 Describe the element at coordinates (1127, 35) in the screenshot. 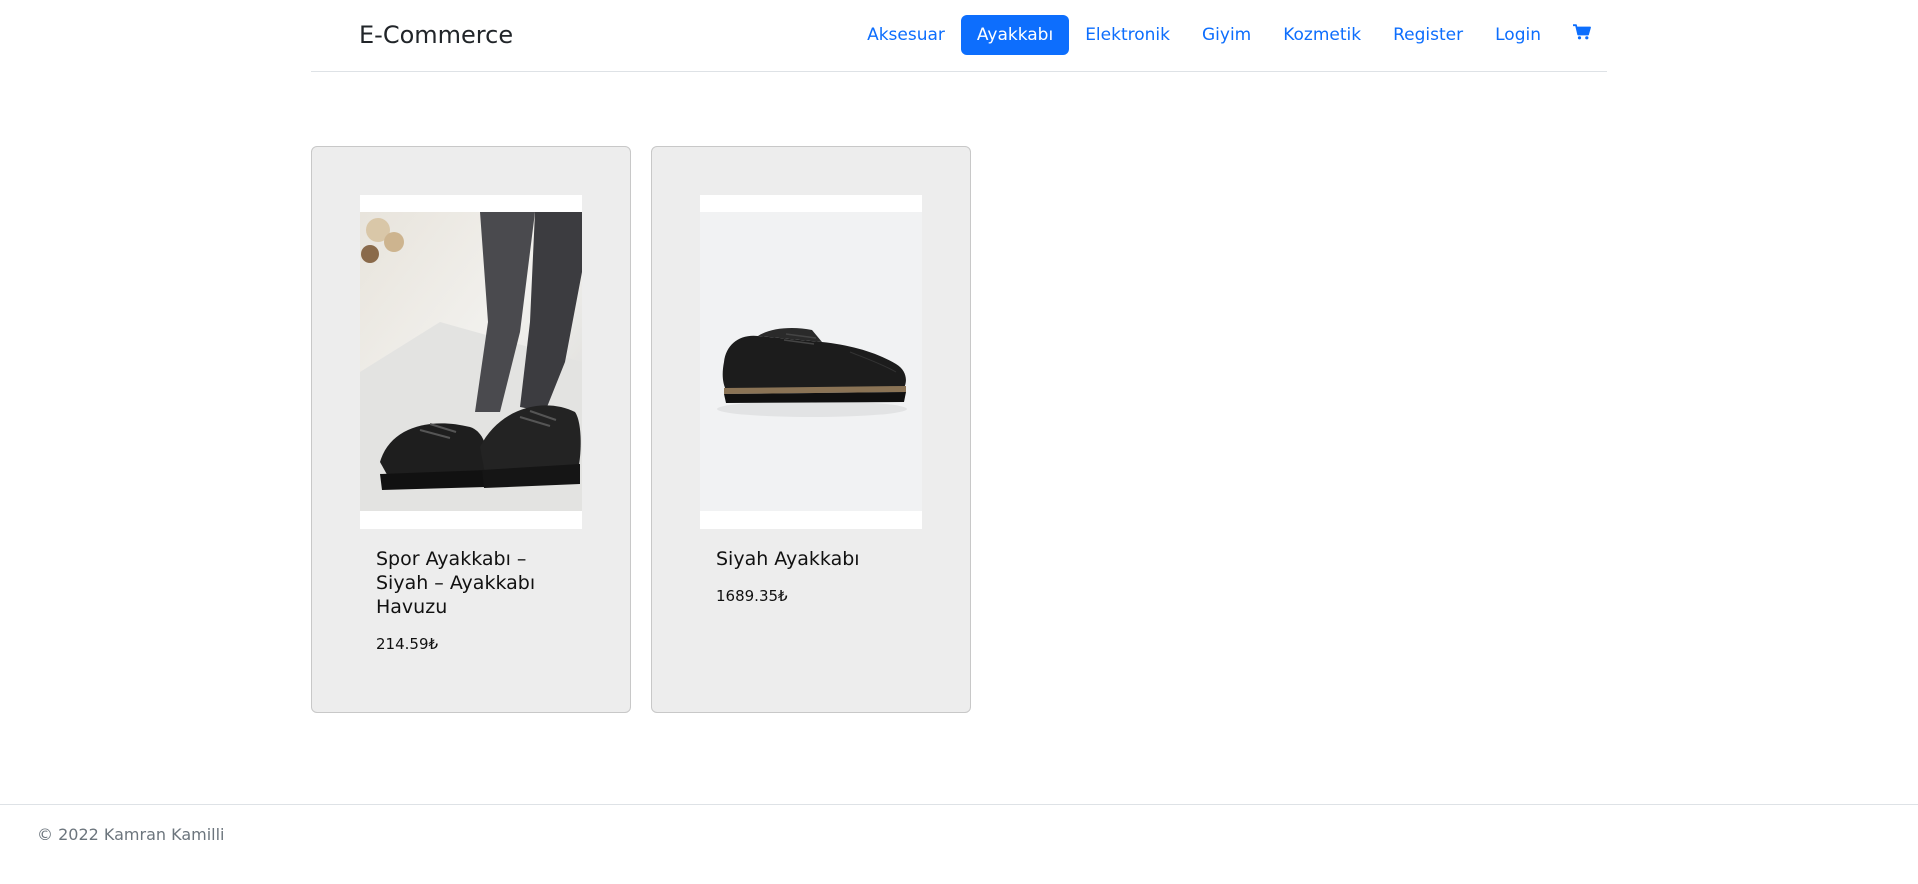

I see `nav-link-elektronik: Elektronik` at that location.